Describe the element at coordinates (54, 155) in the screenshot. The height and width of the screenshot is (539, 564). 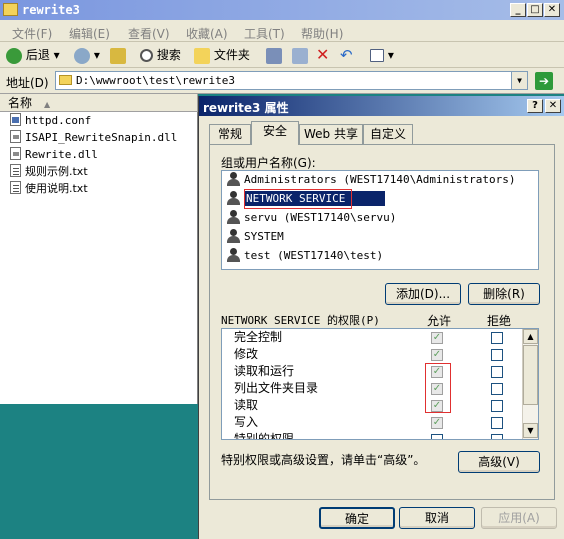
I see `file-item: Rewrite.dll` at that location.